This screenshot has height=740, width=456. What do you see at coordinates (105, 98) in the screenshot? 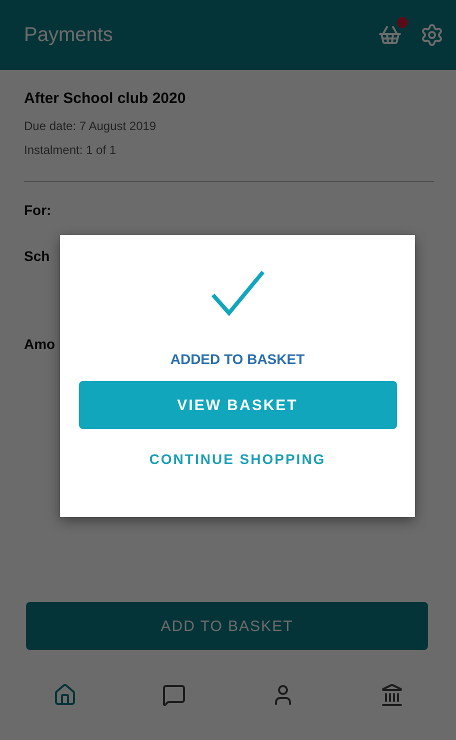
I see `item-title: After School club 2020` at bounding box center [105, 98].